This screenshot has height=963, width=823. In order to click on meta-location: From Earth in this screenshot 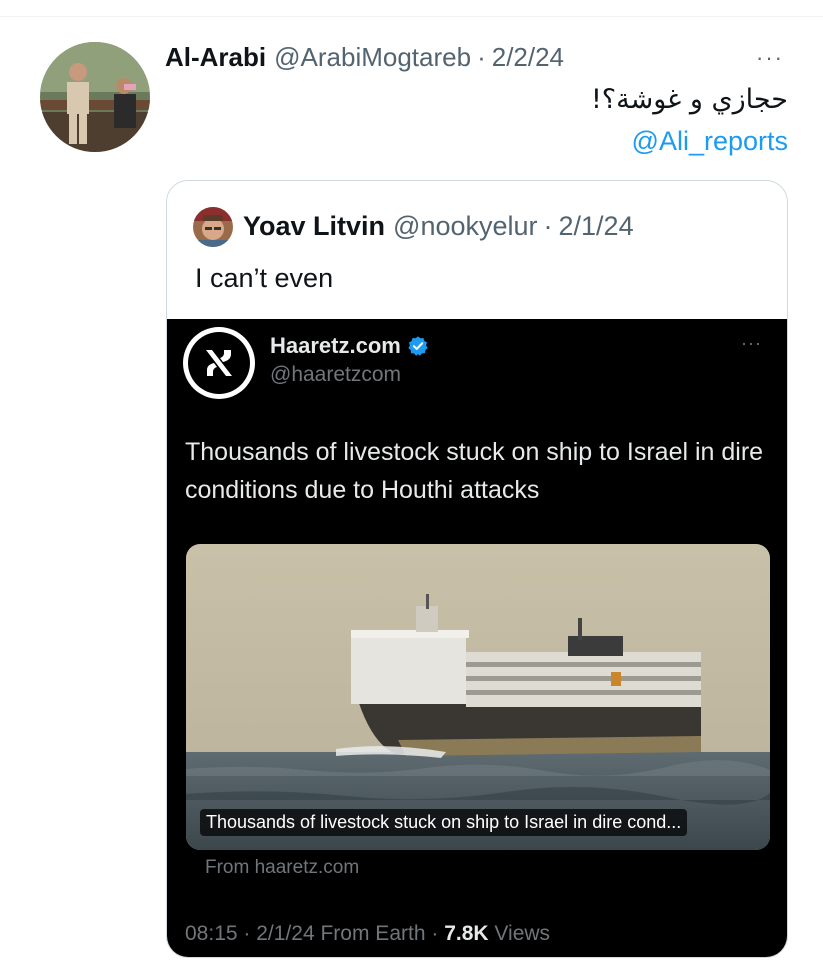, I will do `click(373, 933)`.